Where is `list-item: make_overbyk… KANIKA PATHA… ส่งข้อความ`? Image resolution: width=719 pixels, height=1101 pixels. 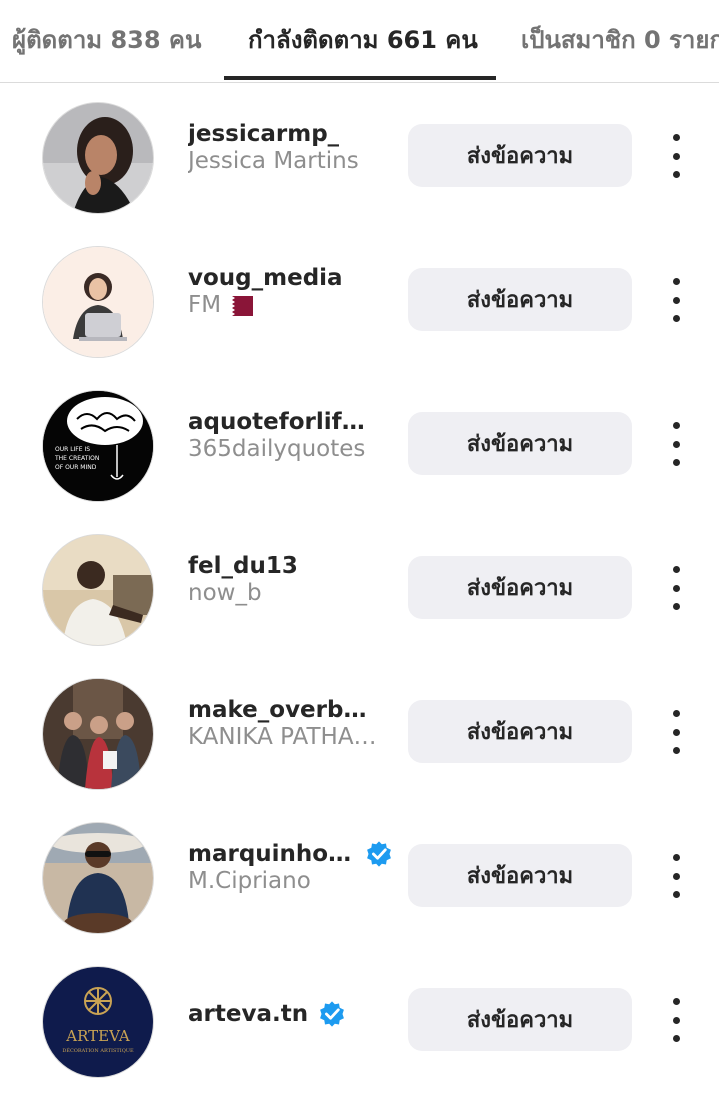 list-item: make_overbyk… KANIKA PATHA… ส่งข้อความ is located at coordinates (359, 730).